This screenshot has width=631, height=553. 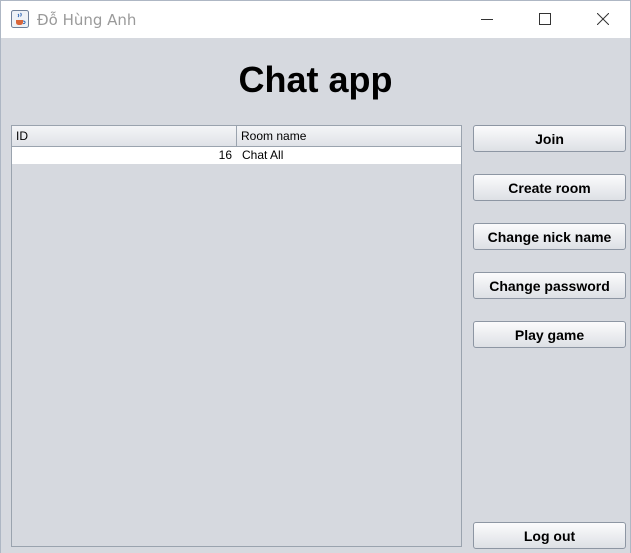 What do you see at coordinates (263, 155) in the screenshot?
I see `cell-room-name: Chat All` at bounding box center [263, 155].